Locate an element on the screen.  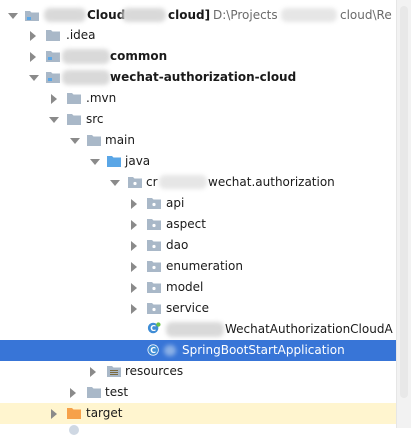
tree-row-package-enumeration: enumeration is located at coordinates (198, 266).